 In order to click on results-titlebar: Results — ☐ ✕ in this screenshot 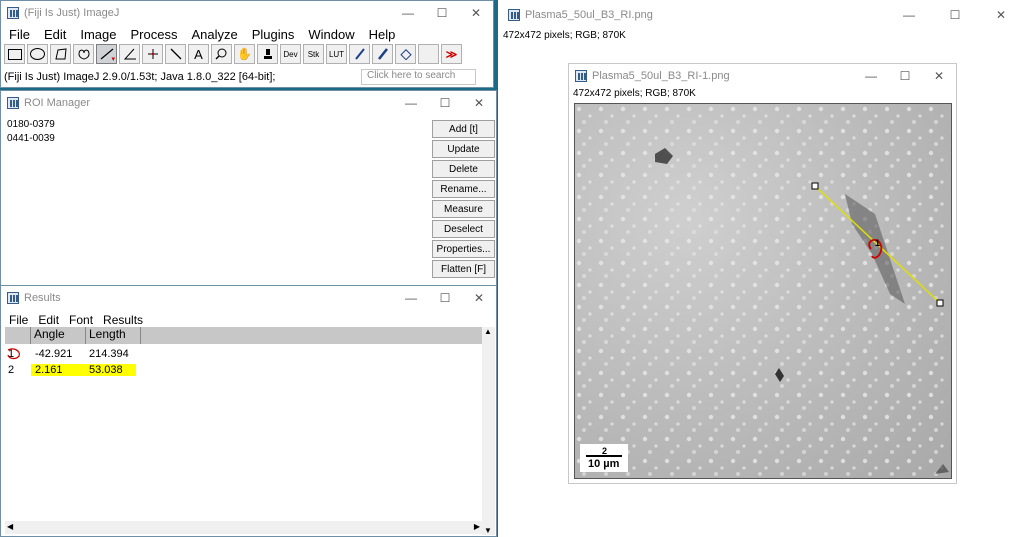, I will do `click(248, 298)`.